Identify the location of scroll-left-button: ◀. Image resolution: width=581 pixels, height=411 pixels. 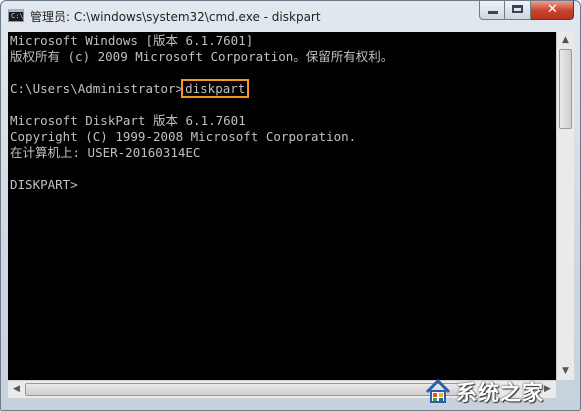
(16, 389).